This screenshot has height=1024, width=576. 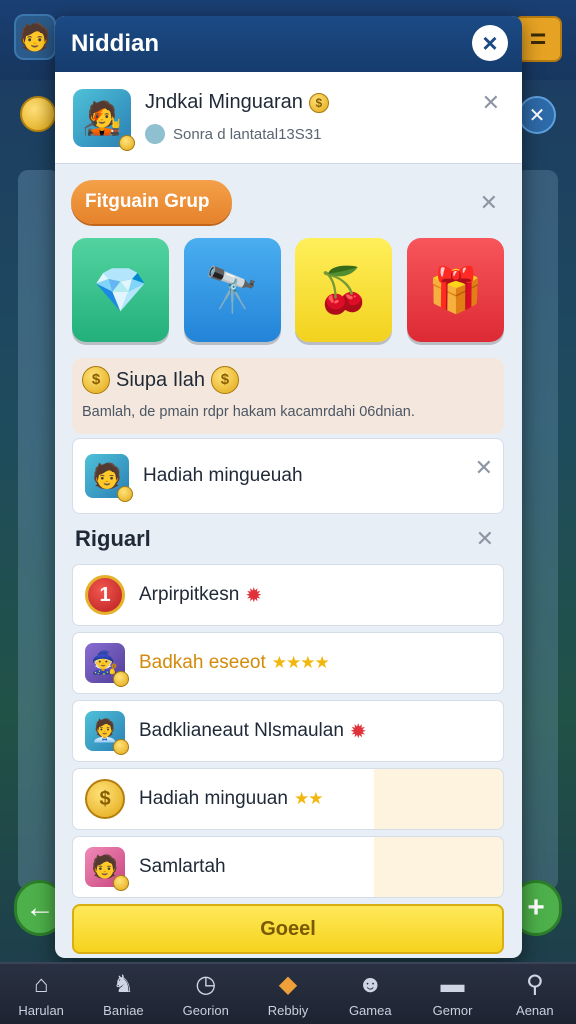 I want to click on nav-item-label: Rebbiy, so click(x=288, y=1010).